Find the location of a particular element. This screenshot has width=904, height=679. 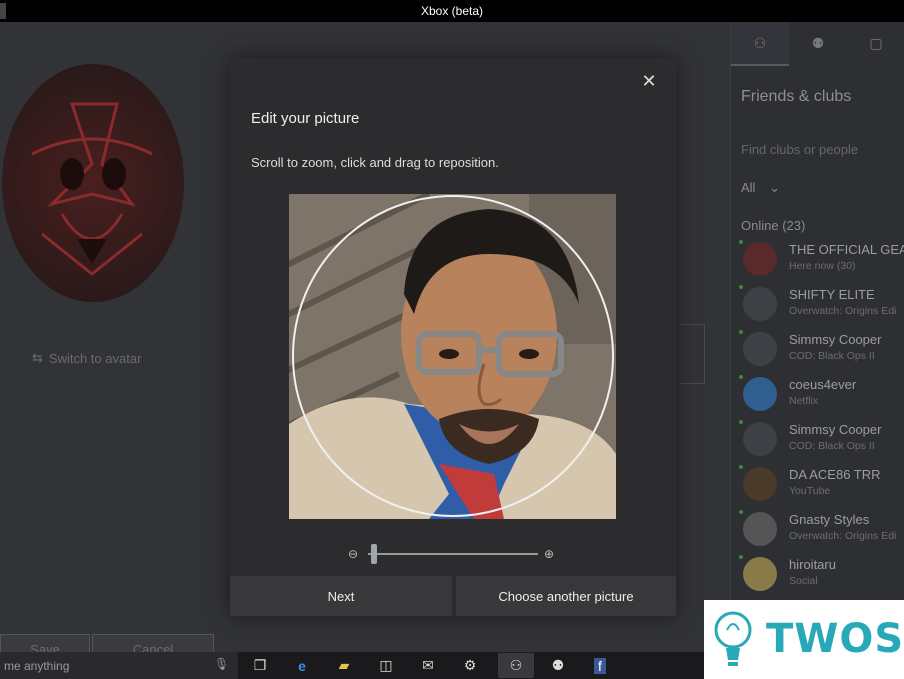

zoom-slider: ⊖ ⊕ is located at coordinates (453, 554).